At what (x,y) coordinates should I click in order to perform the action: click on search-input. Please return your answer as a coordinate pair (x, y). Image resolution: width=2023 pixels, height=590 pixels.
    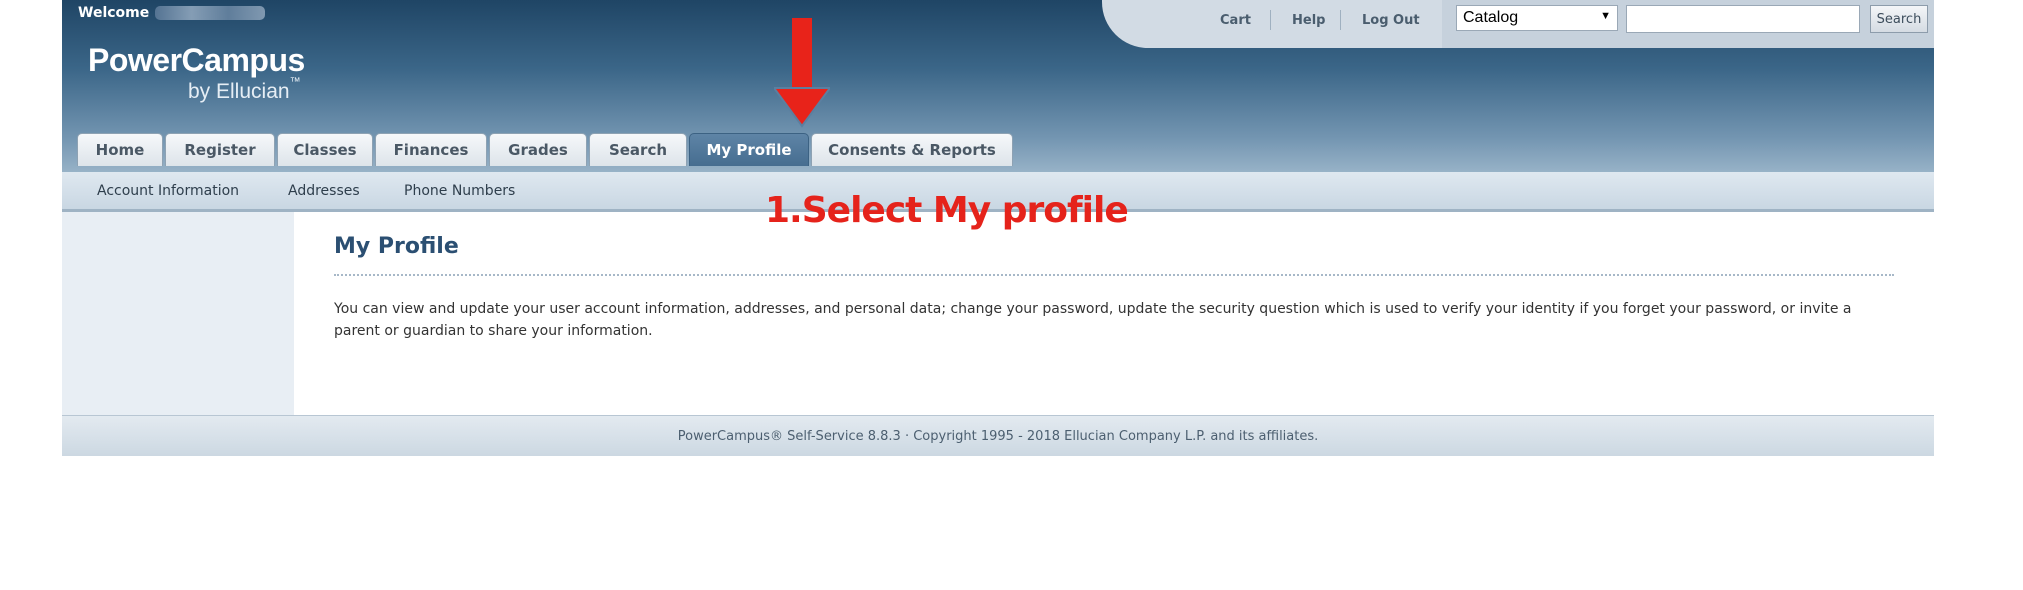
    Looking at the image, I should click on (1743, 19).